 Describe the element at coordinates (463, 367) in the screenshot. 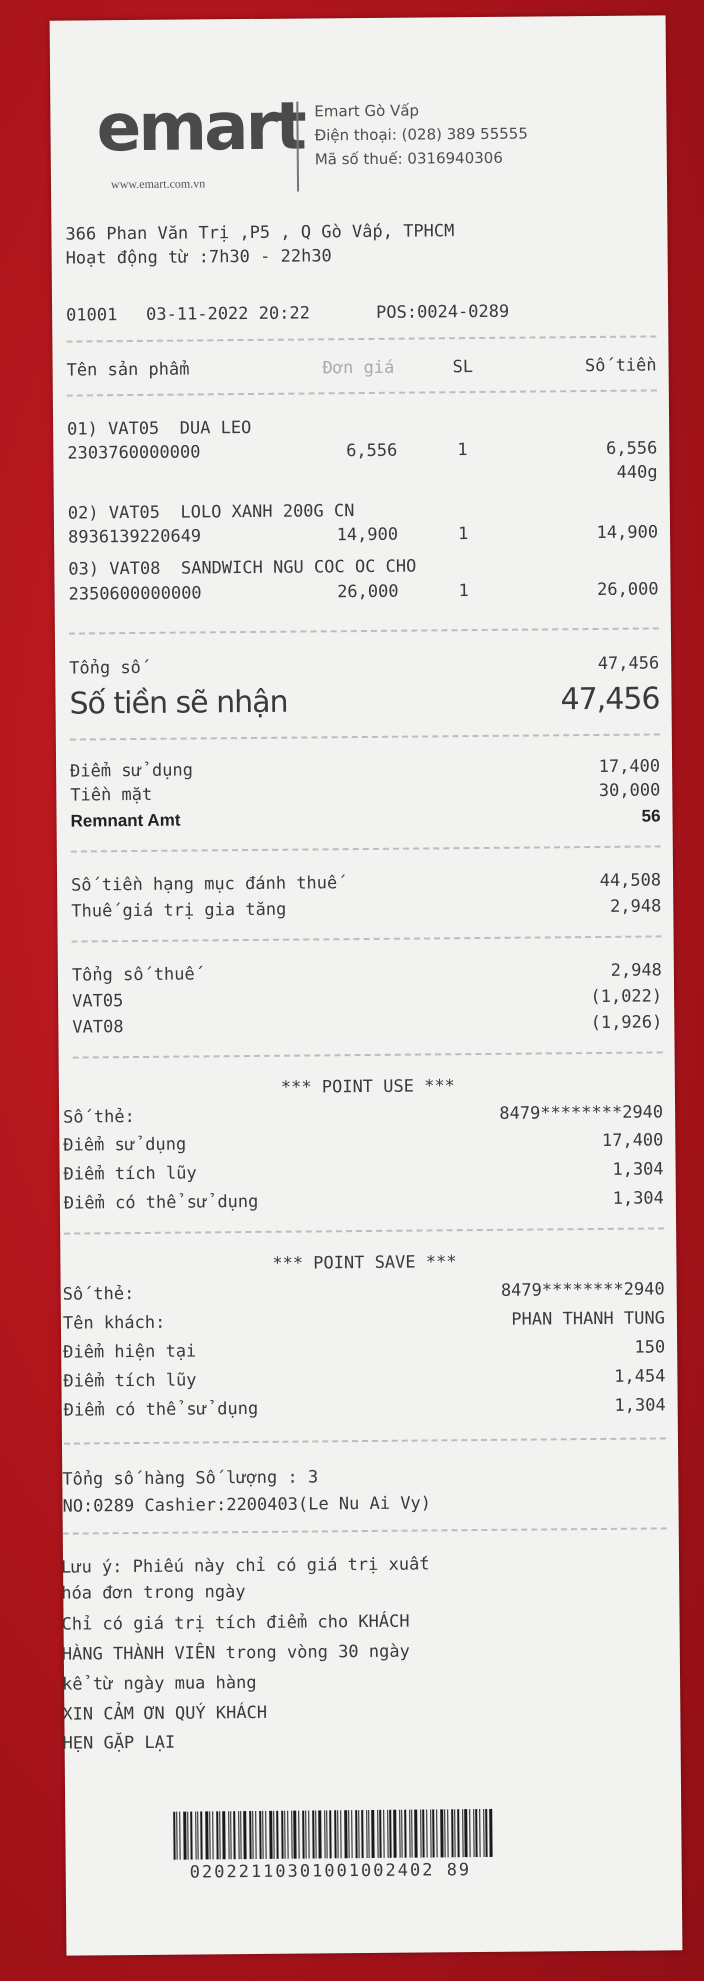

I see `col-qty-header: SL` at that location.